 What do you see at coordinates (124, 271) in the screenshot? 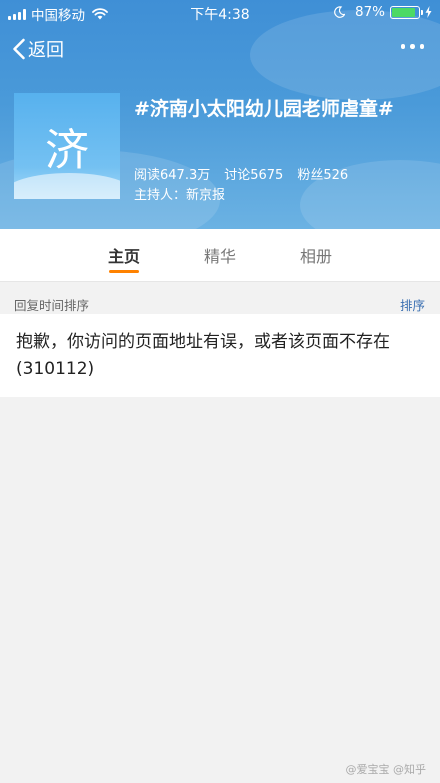
I see `active-tab-indicator` at bounding box center [124, 271].